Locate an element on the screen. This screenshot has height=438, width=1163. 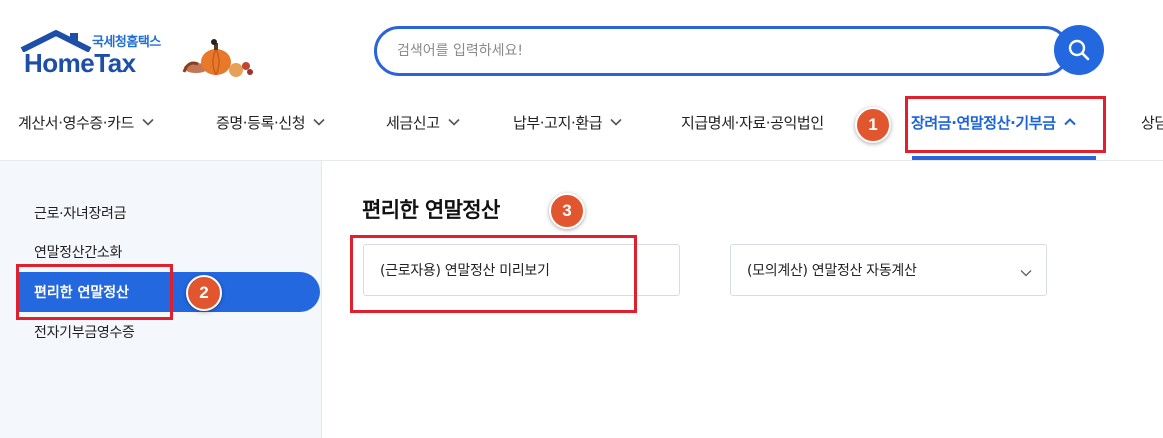
search-button is located at coordinates (1079, 50).